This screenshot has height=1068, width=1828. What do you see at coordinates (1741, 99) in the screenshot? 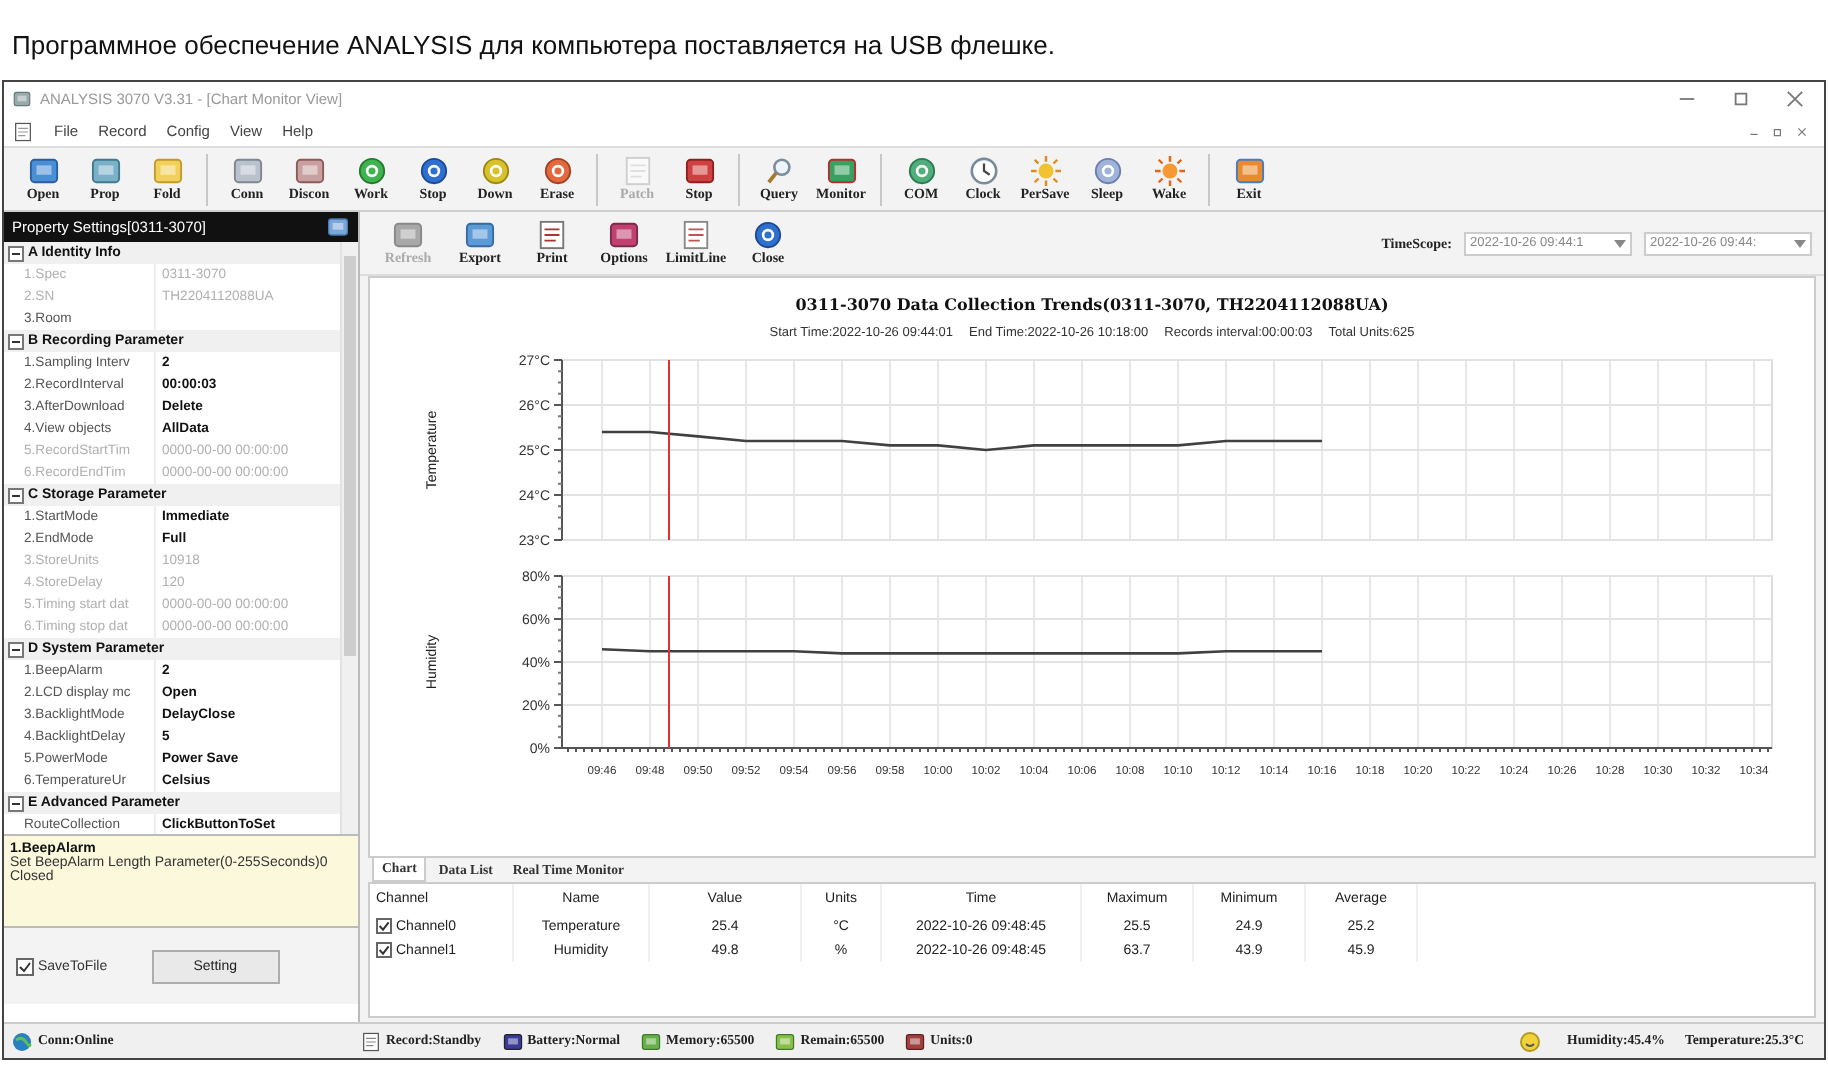
I see `maximize-icon` at bounding box center [1741, 99].